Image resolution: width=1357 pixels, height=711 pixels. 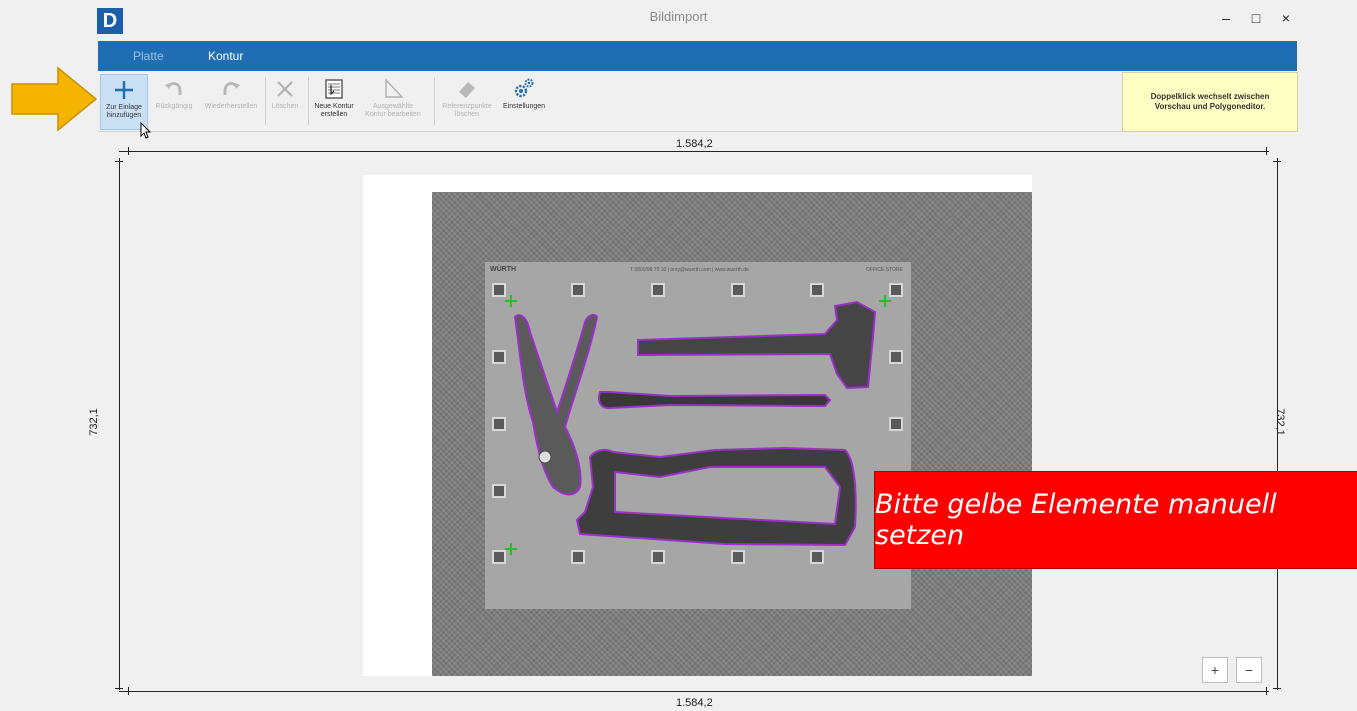 What do you see at coordinates (1279, 422) in the screenshot?
I see `right-dimension-label: 732,1` at bounding box center [1279, 422].